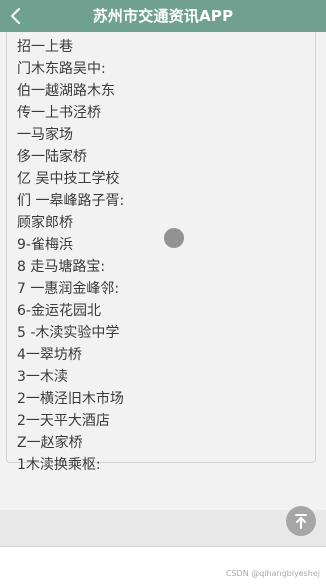 The height and width of the screenshot is (588, 326). What do you see at coordinates (163, 528) in the screenshot?
I see `bottom-toolbar` at bounding box center [163, 528].